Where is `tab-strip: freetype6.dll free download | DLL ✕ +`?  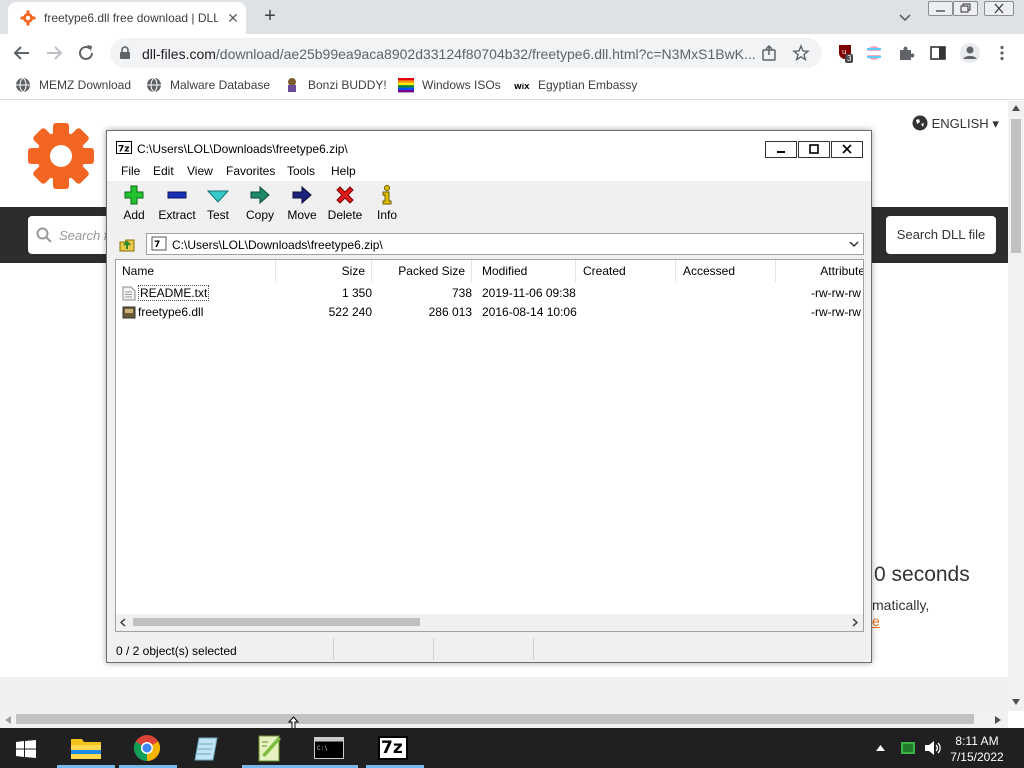 tab-strip: freetype6.dll free download | DLL ✕ + is located at coordinates (512, 17).